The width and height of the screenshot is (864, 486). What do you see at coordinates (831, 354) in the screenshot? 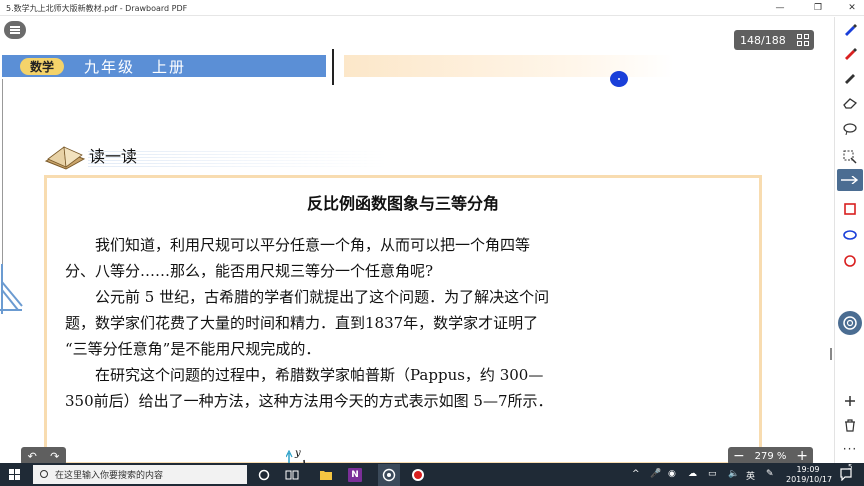
I see `scrollbar-thumb` at bounding box center [831, 354].